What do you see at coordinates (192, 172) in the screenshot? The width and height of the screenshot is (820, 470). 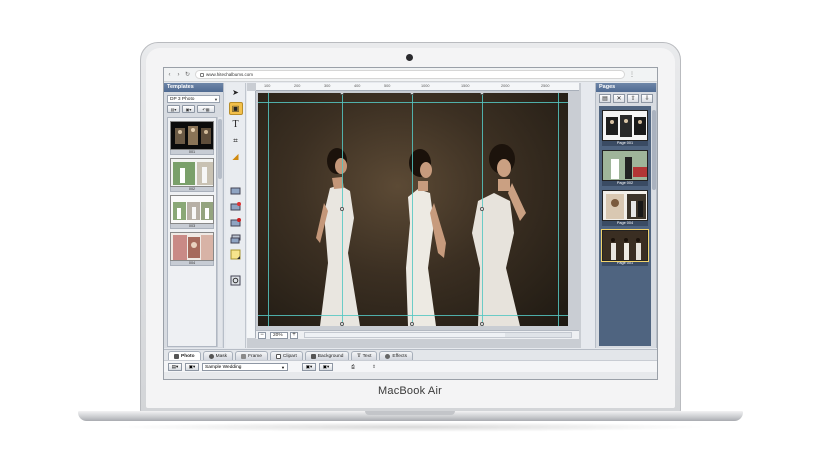 I see `template-preview` at bounding box center [192, 172].